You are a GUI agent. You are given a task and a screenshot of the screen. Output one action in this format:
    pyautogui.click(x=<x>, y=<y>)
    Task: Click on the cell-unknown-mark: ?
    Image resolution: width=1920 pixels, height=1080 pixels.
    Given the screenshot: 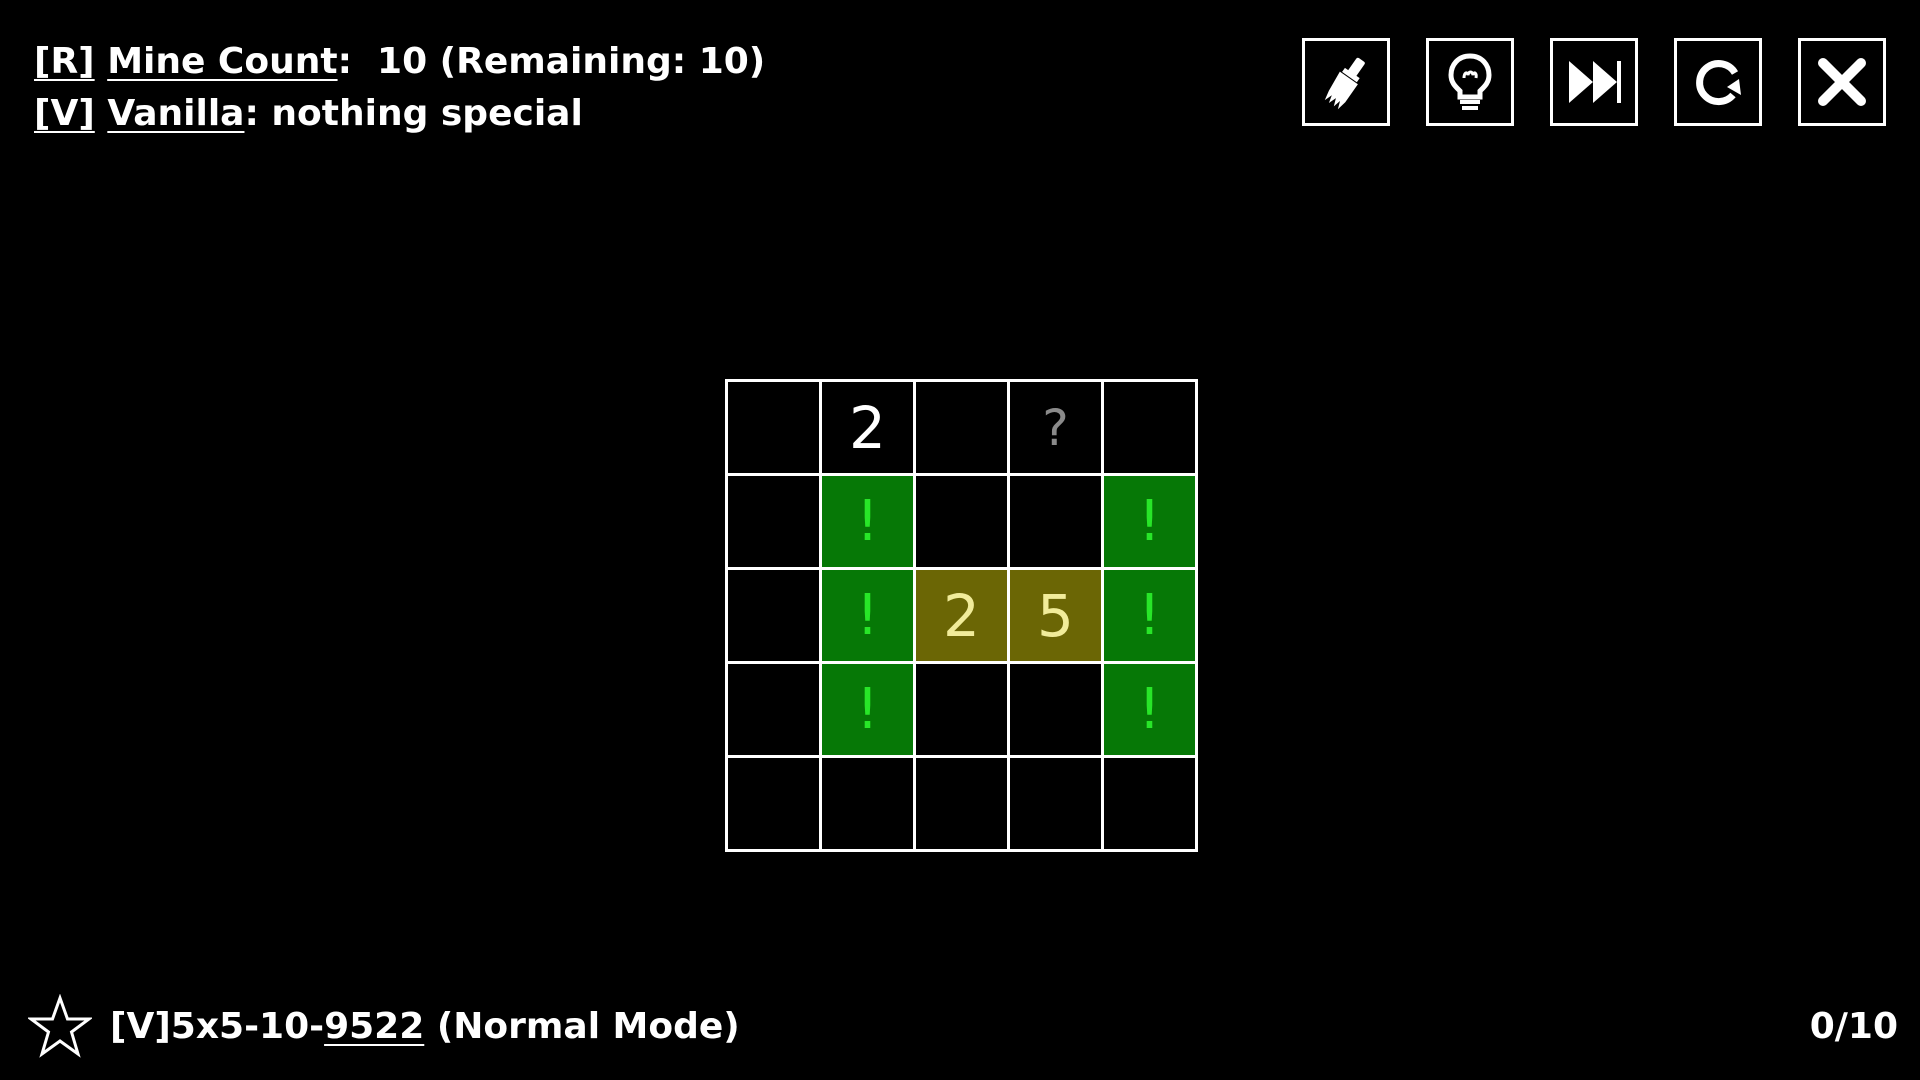 What is the action you would take?
    pyautogui.click(x=1055, y=427)
    